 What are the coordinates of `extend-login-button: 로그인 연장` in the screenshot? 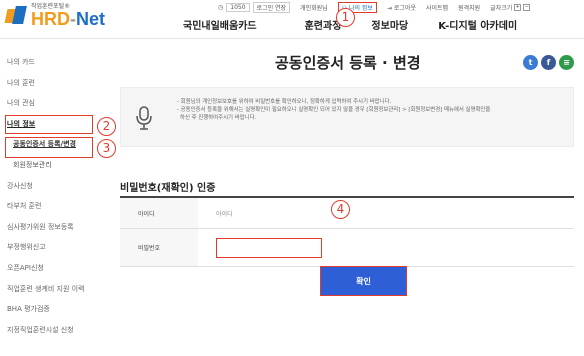 It's located at (271, 7).